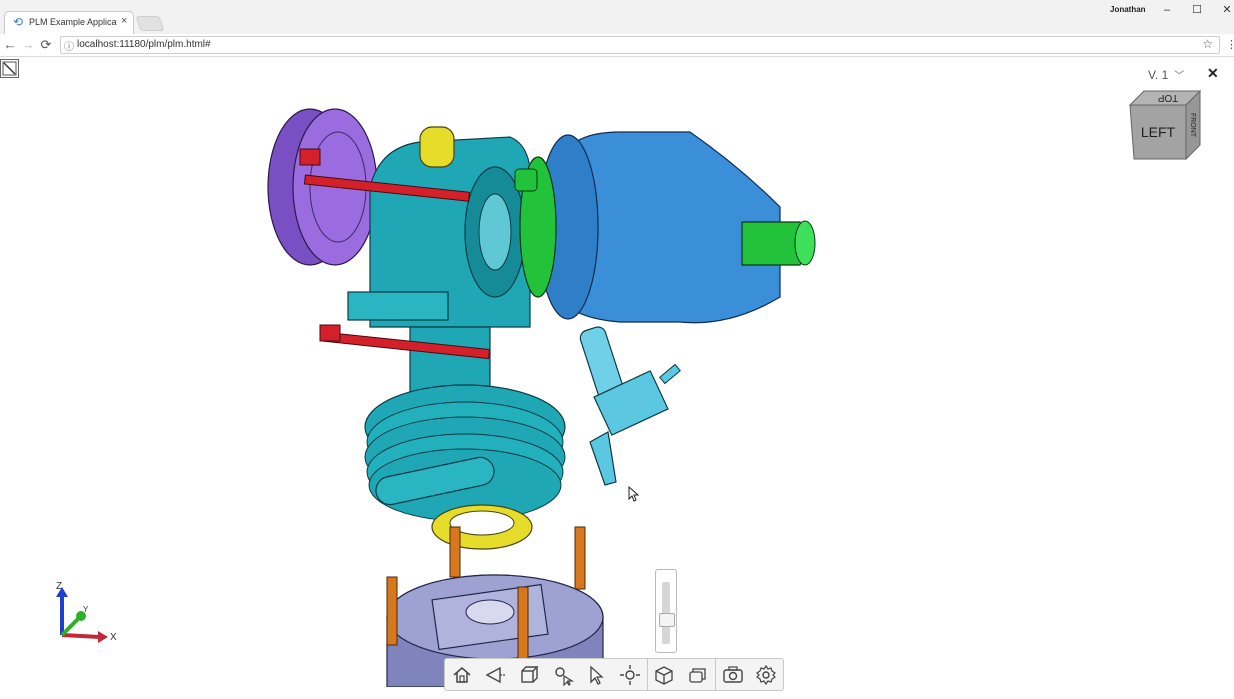 This screenshot has width=1234, height=699. Describe the element at coordinates (1179, 76) in the screenshot. I see `chevron-down-icon: ﹀` at that location.